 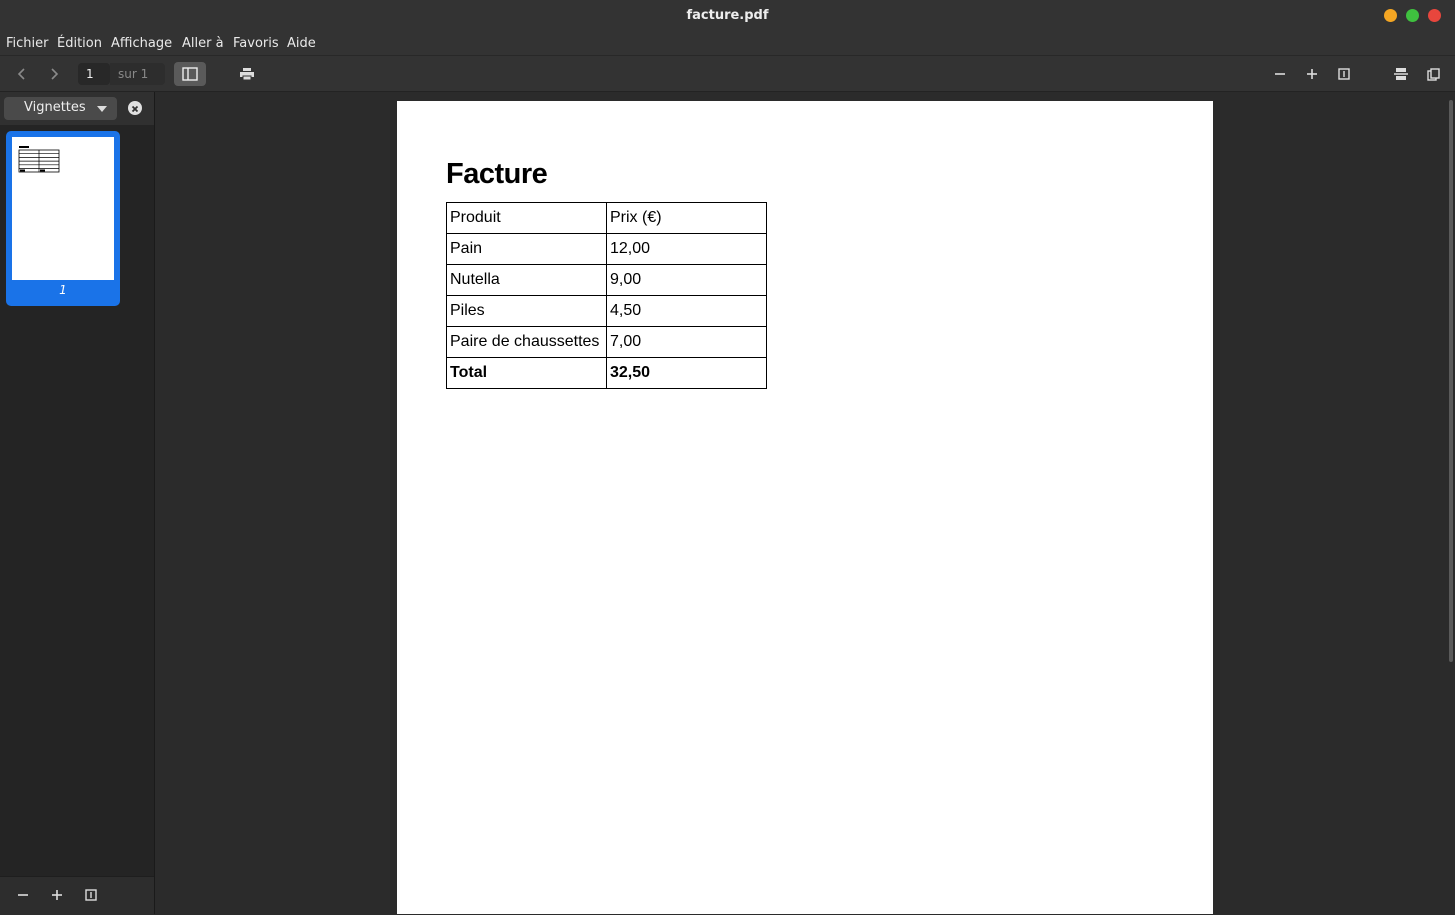 I want to click on vertical-scrollbar, so click(x=1451, y=381).